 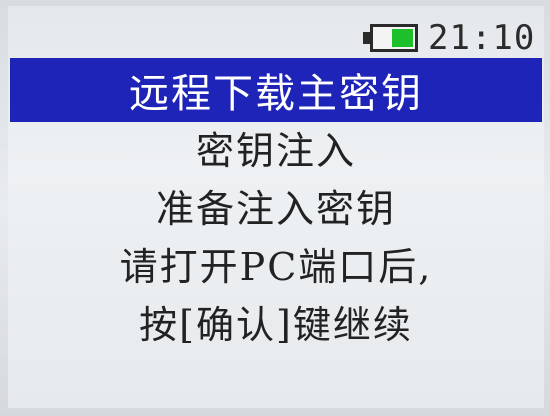 What do you see at coordinates (276, 32) in the screenshot?
I see `status-bar: 21:10` at bounding box center [276, 32].